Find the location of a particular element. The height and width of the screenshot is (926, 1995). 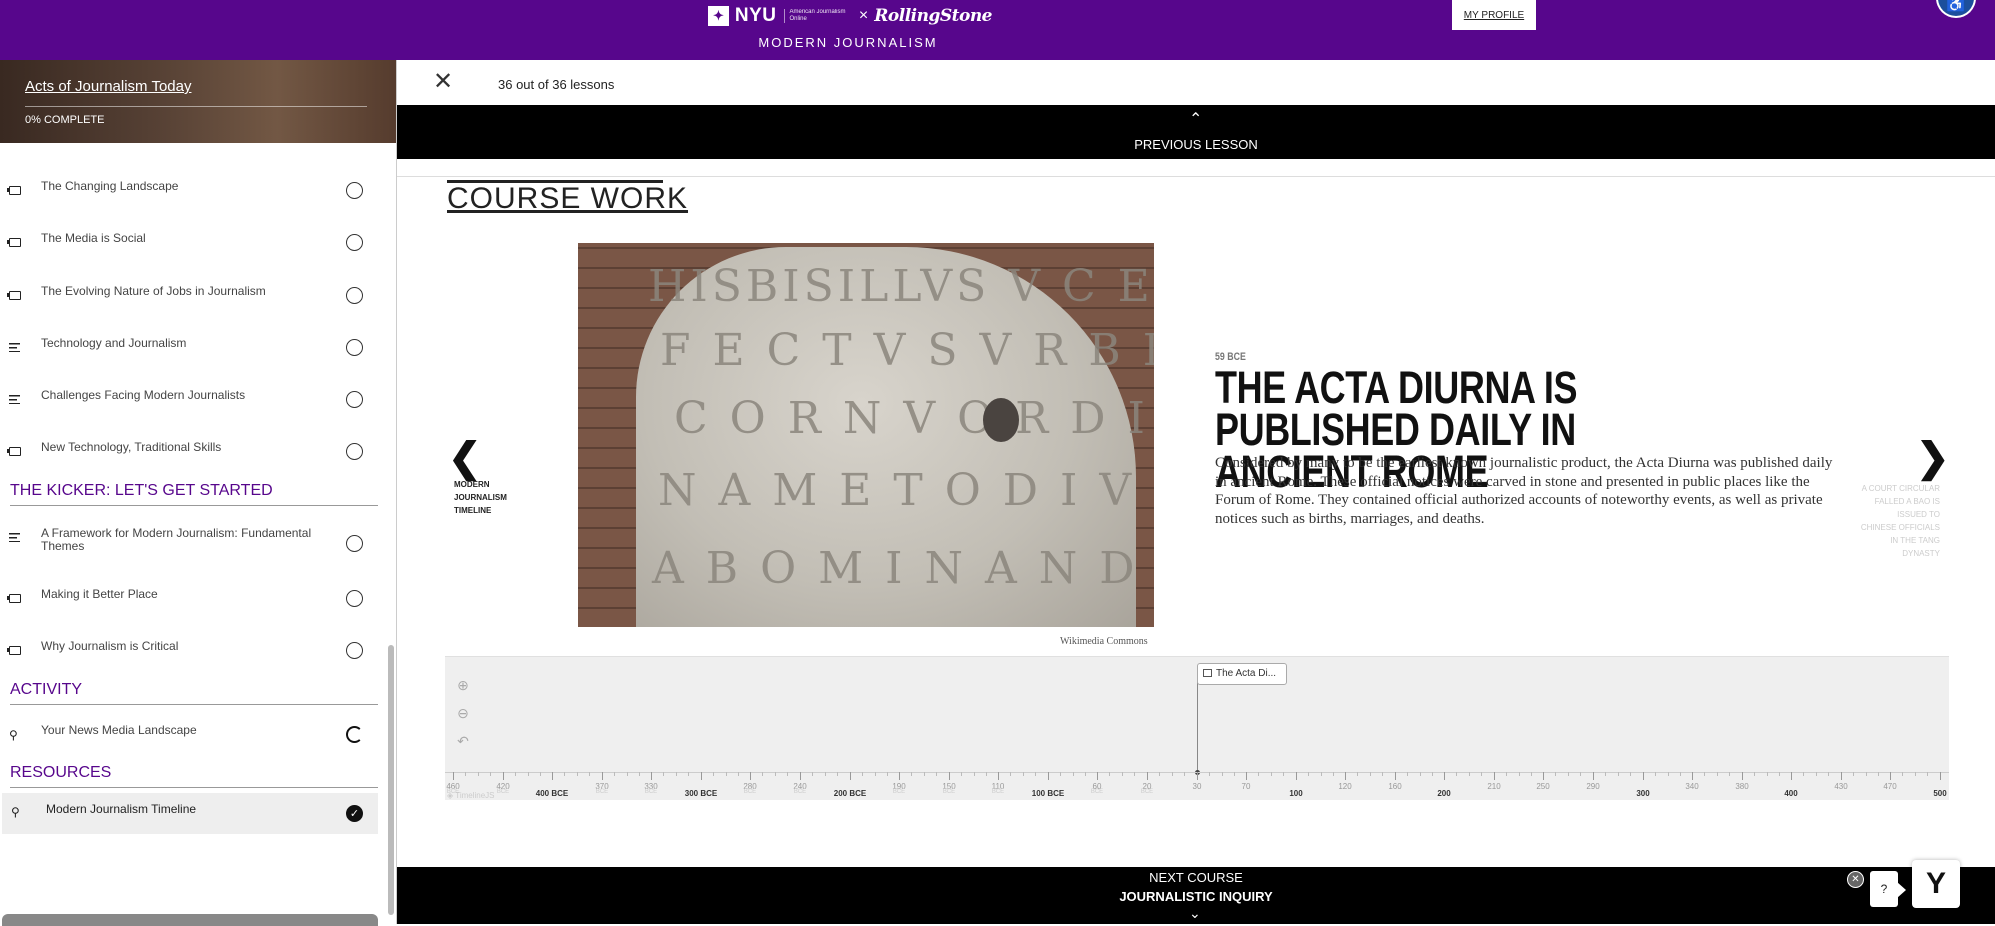

sidebar-bottom-bar is located at coordinates (190, 920).